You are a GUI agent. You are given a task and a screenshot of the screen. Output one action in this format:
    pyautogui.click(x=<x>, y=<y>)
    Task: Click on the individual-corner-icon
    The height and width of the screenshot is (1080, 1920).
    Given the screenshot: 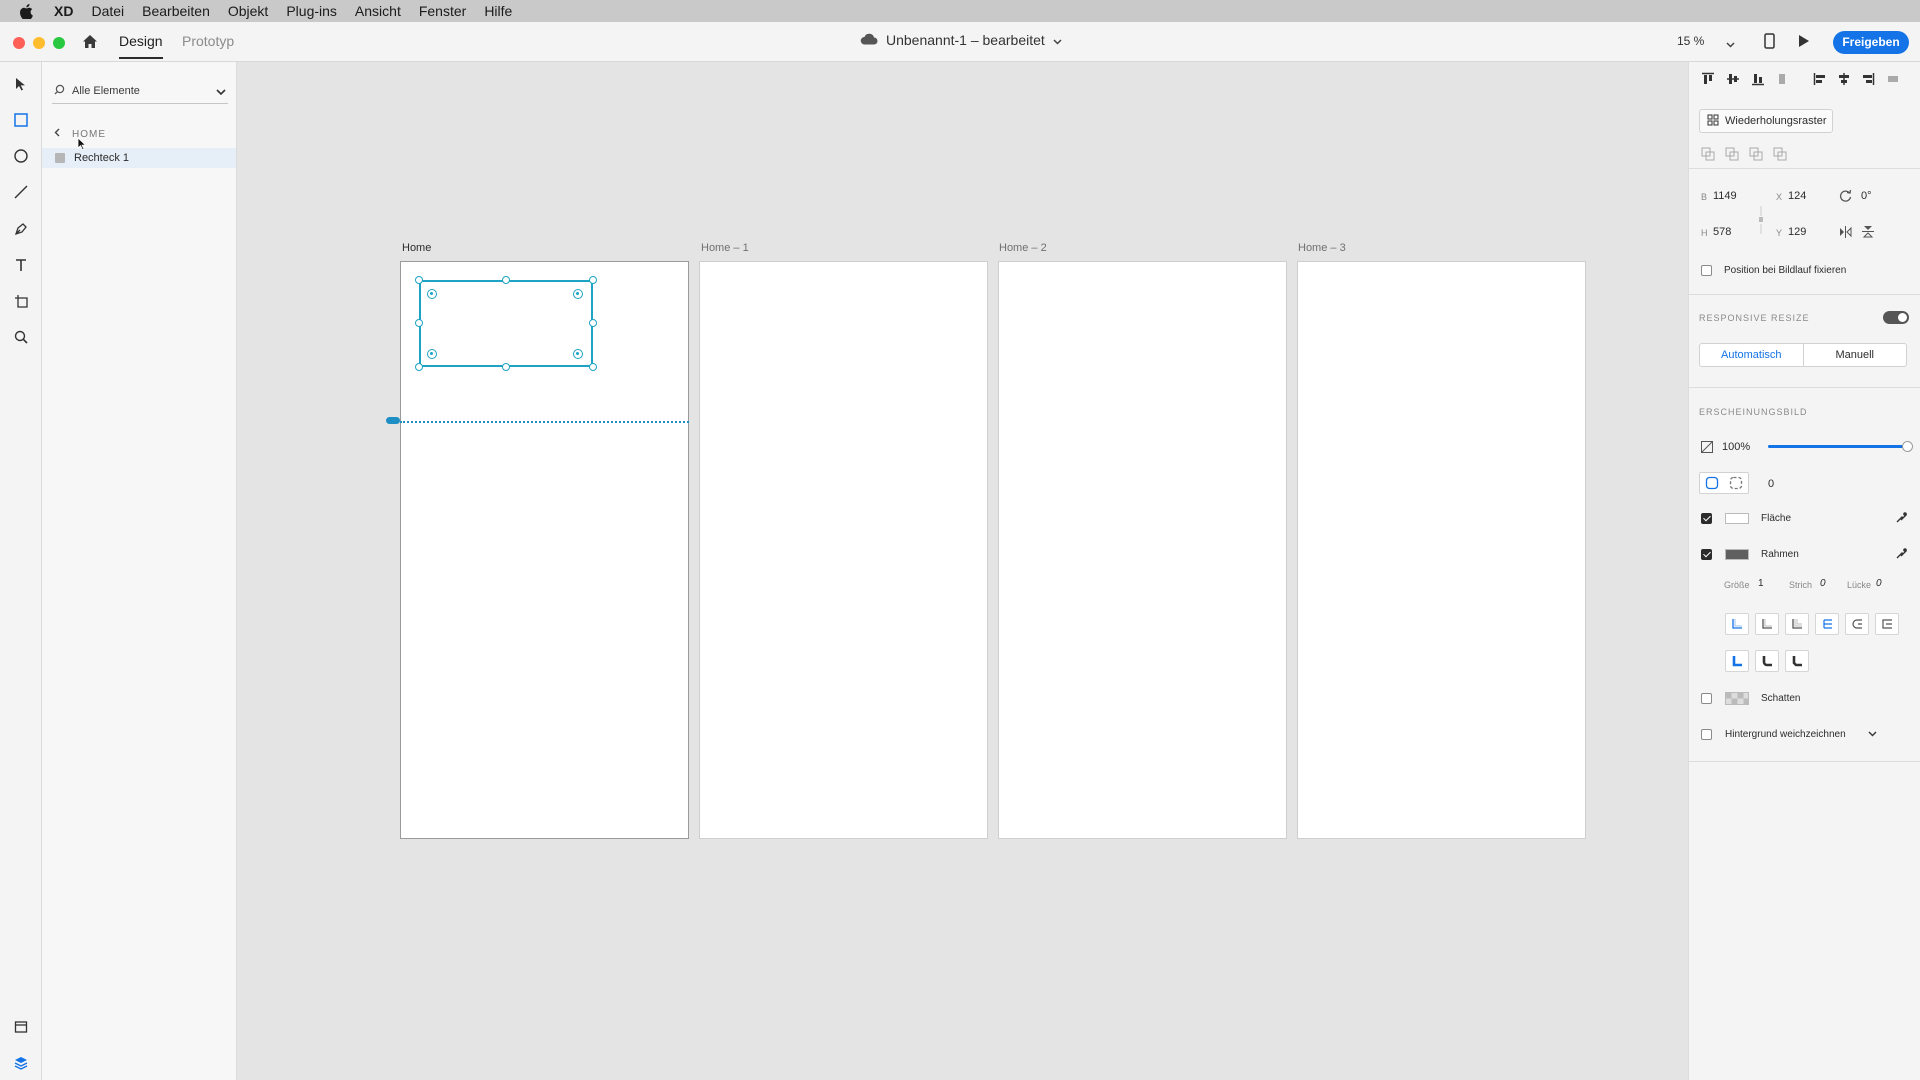 What is the action you would take?
    pyautogui.click(x=1736, y=483)
    